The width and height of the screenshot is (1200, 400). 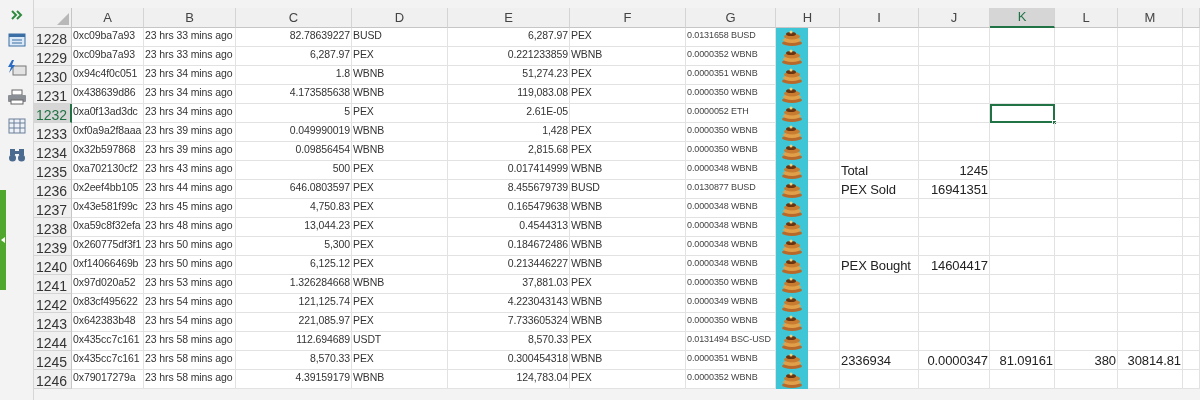 What do you see at coordinates (53, 227) in the screenshot?
I see `row-header: 1238` at bounding box center [53, 227].